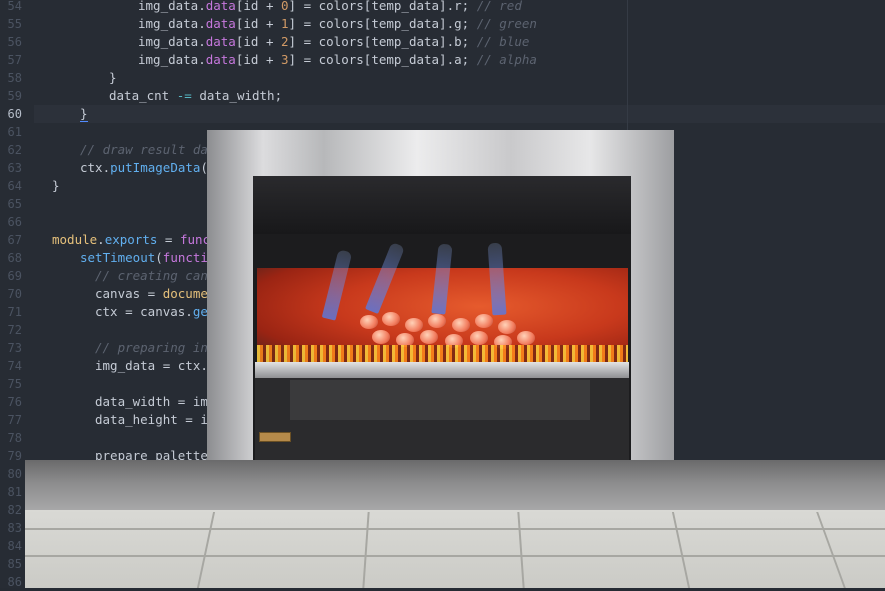 This screenshot has height=591, width=885. I want to click on fire-flames-base, so click(442, 354).